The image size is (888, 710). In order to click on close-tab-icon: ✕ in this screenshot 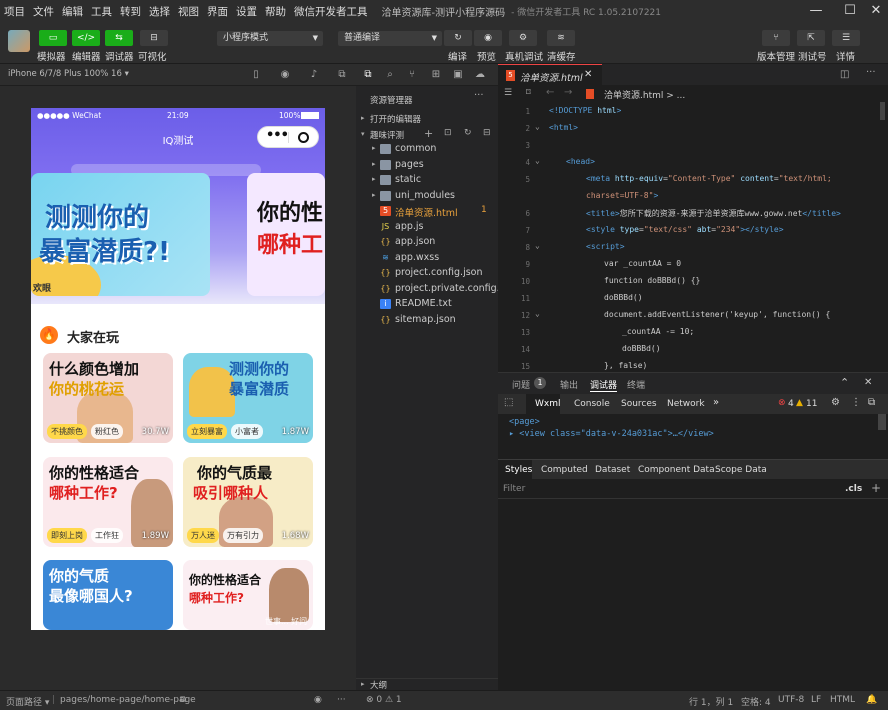, I will do `click(588, 74)`.